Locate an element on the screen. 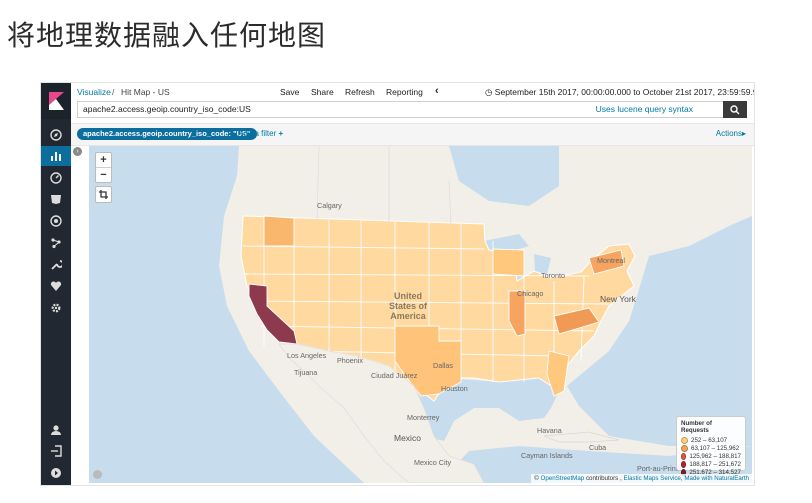 The height and width of the screenshot is (503, 812). share-button: Share is located at coordinates (322, 92).